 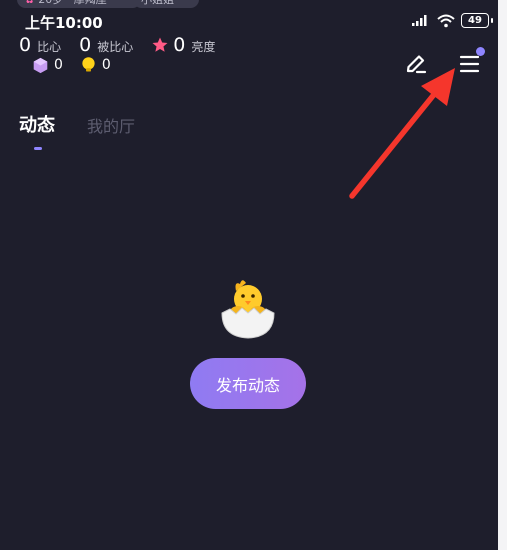 I want to click on active-tab-indicator, so click(x=38, y=148).